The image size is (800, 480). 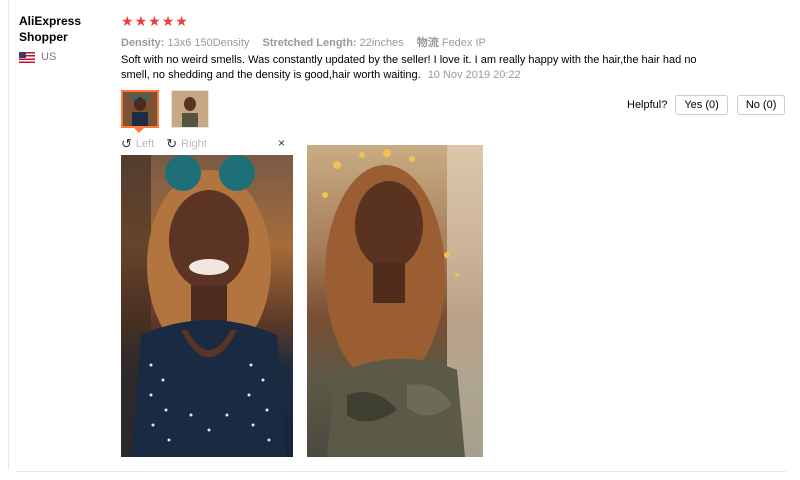 I want to click on close-icon: ×, so click(x=281, y=143).